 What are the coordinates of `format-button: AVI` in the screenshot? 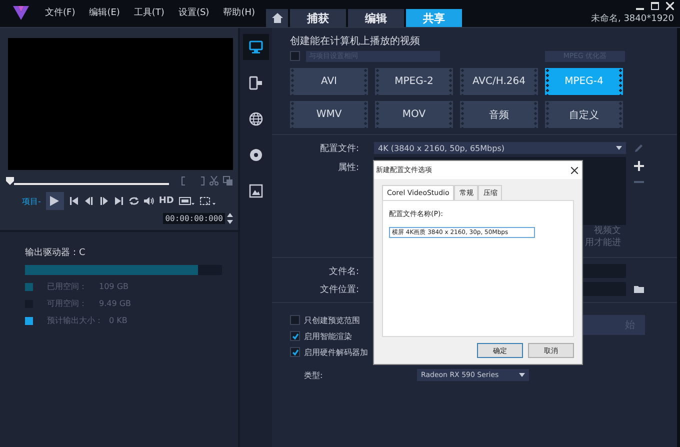 It's located at (329, 81).